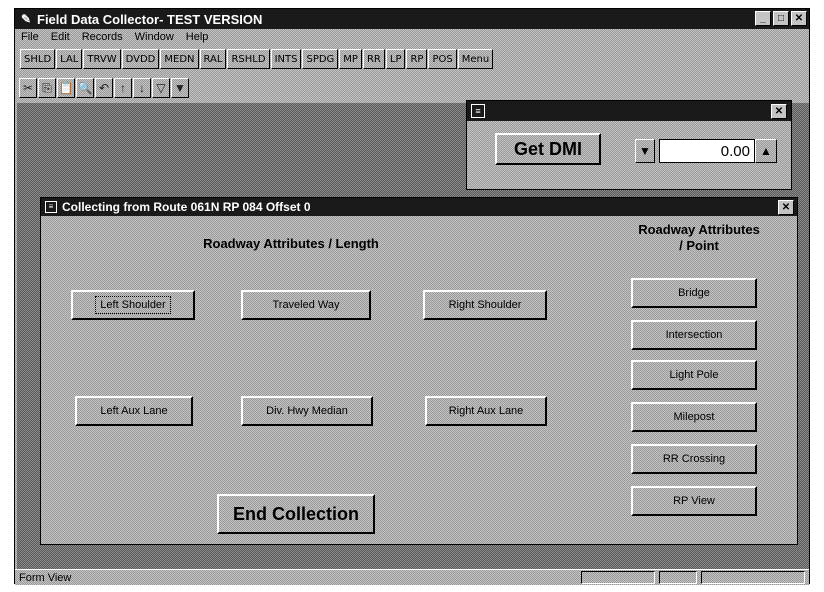 The width and height of the screenshot is (824, 592). I want to click on right-shoulder-button: Right Shoulder, so click(485, 305).